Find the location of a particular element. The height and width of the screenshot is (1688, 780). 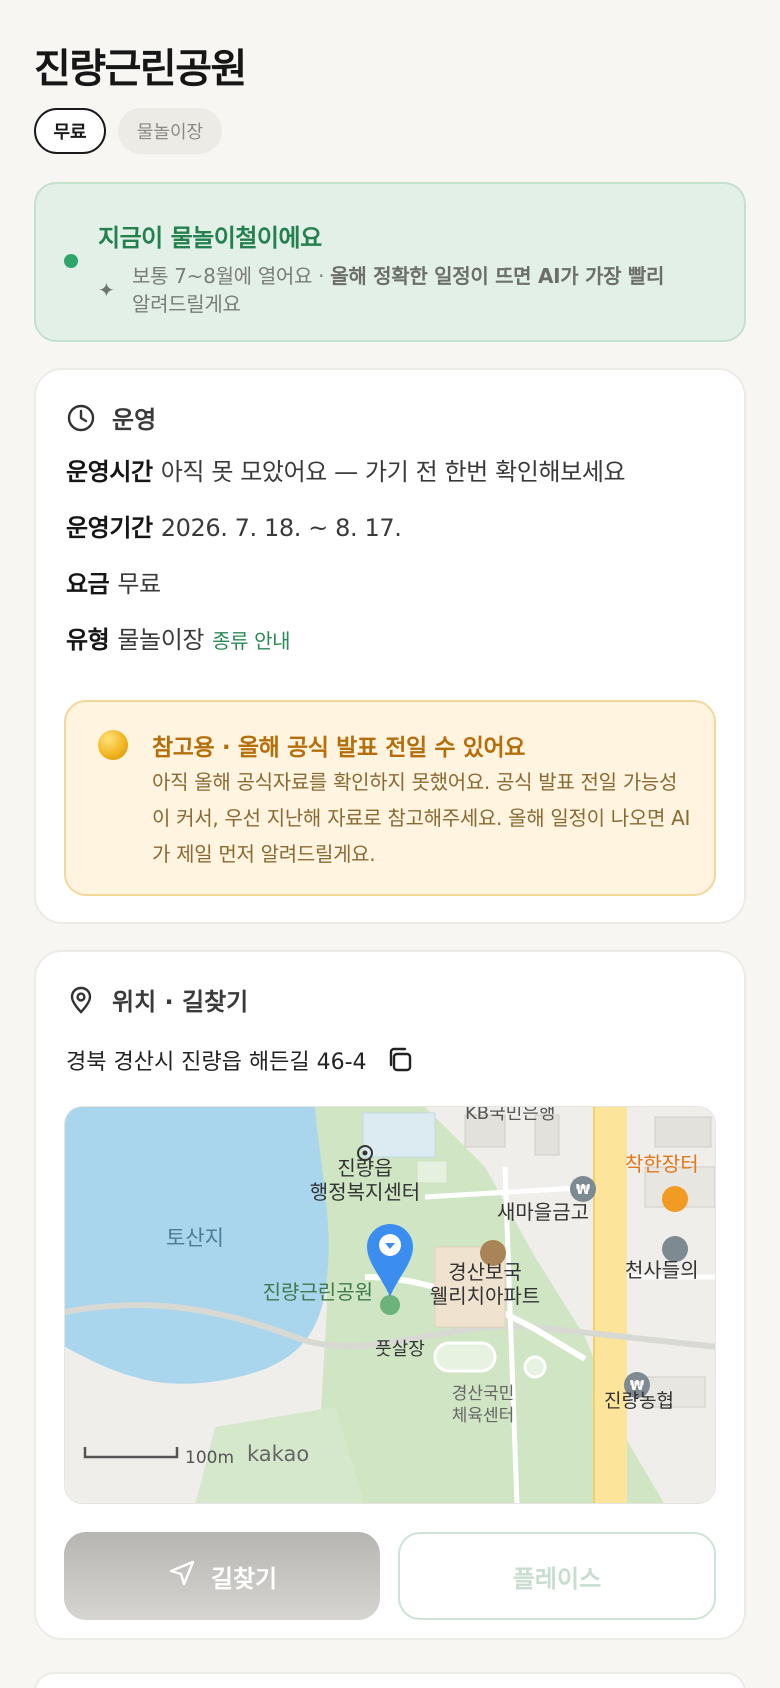

type-guide-link: 종류 안내 is located at coordinates (251, 641).